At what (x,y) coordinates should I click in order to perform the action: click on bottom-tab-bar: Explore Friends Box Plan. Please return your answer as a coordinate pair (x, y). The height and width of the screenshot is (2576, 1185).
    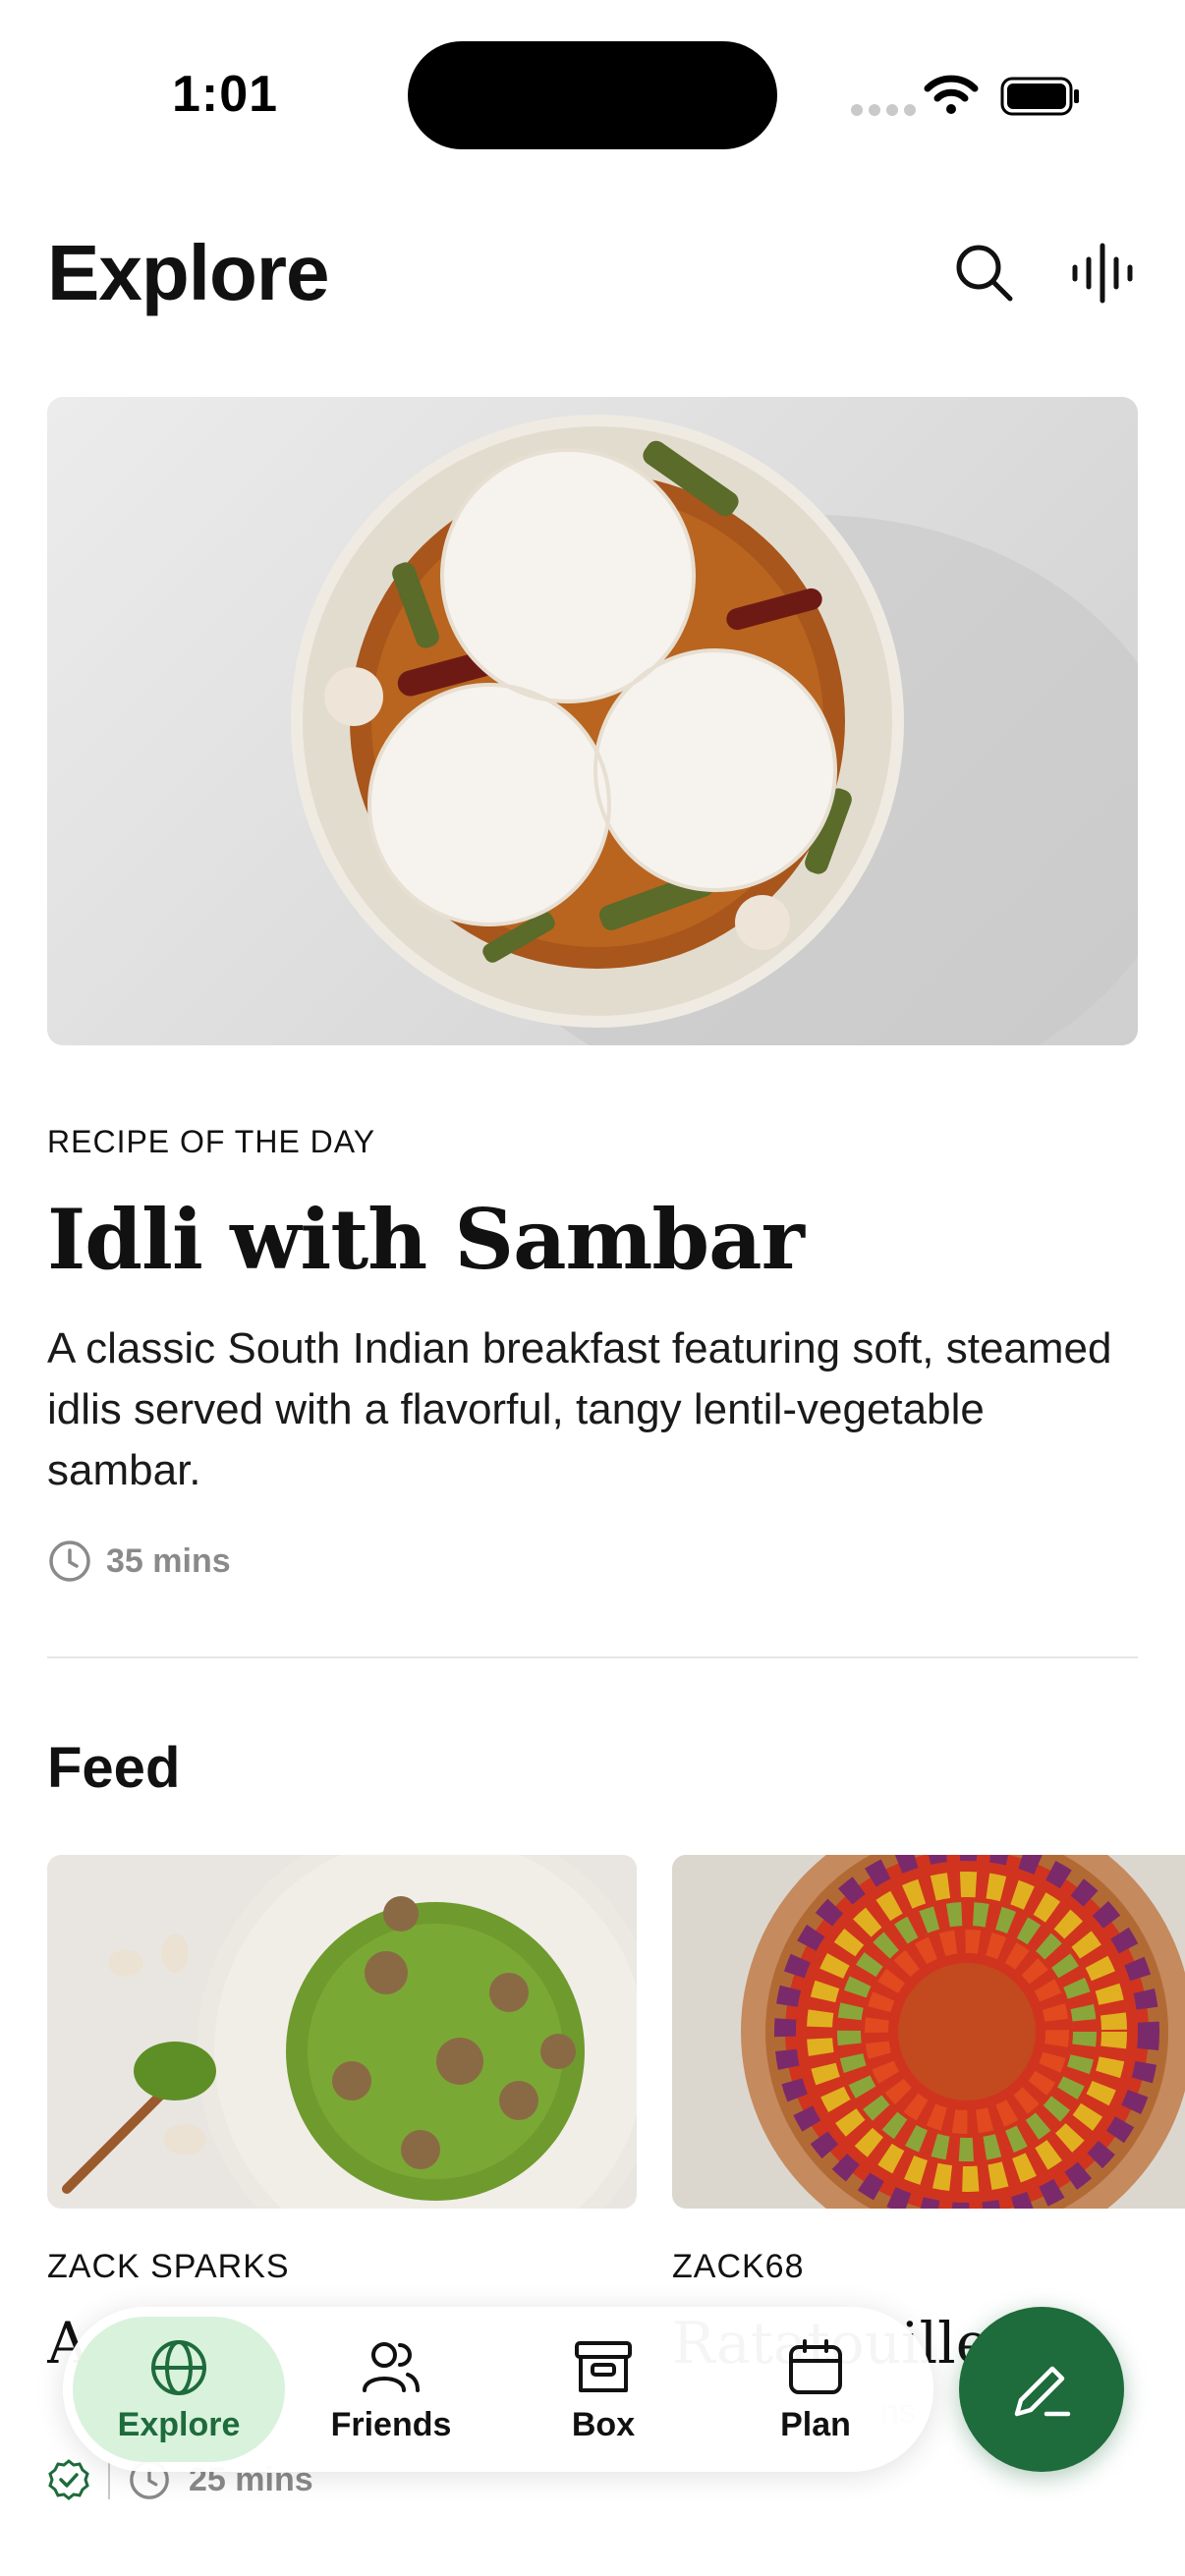
    Looking at the image, I should click on (498, 2389).